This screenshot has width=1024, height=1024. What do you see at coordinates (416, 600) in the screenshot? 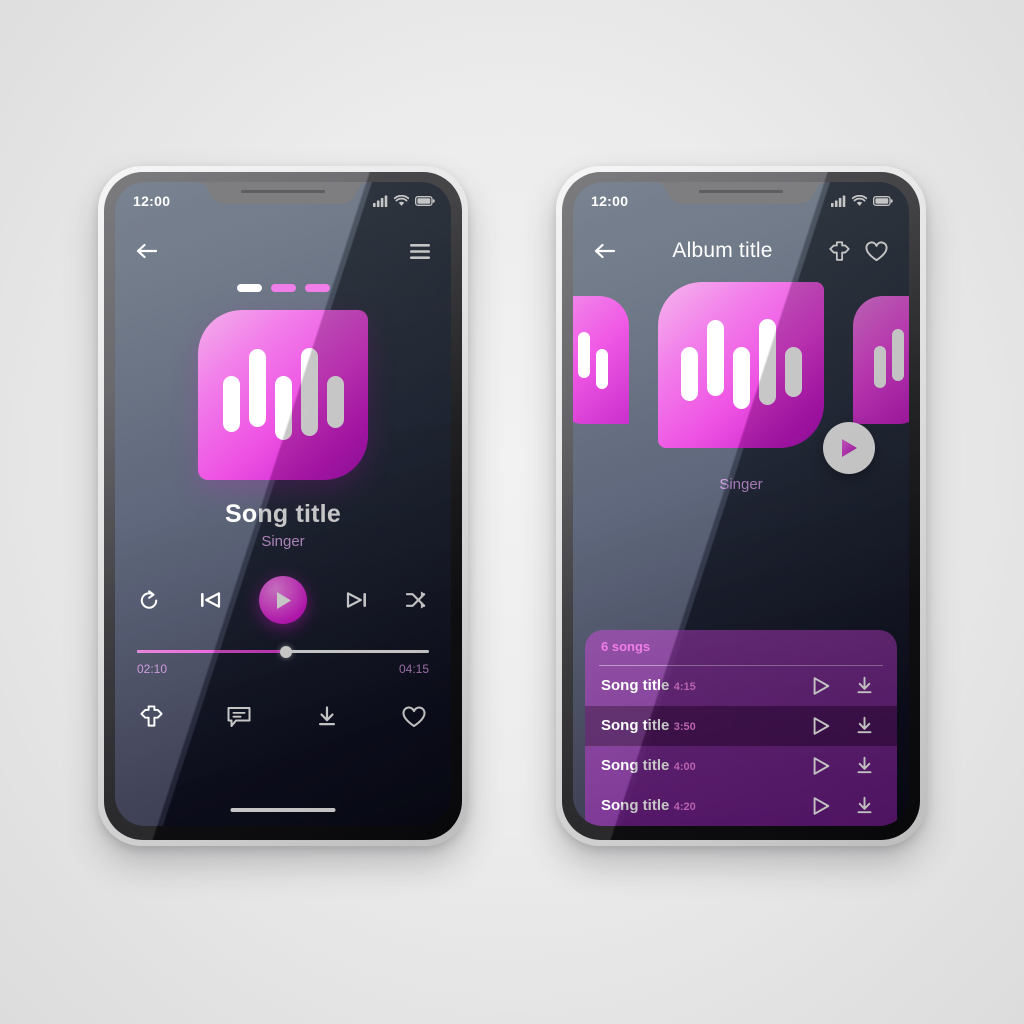
I see `shuffle-button` at bounding box center [416, 600].